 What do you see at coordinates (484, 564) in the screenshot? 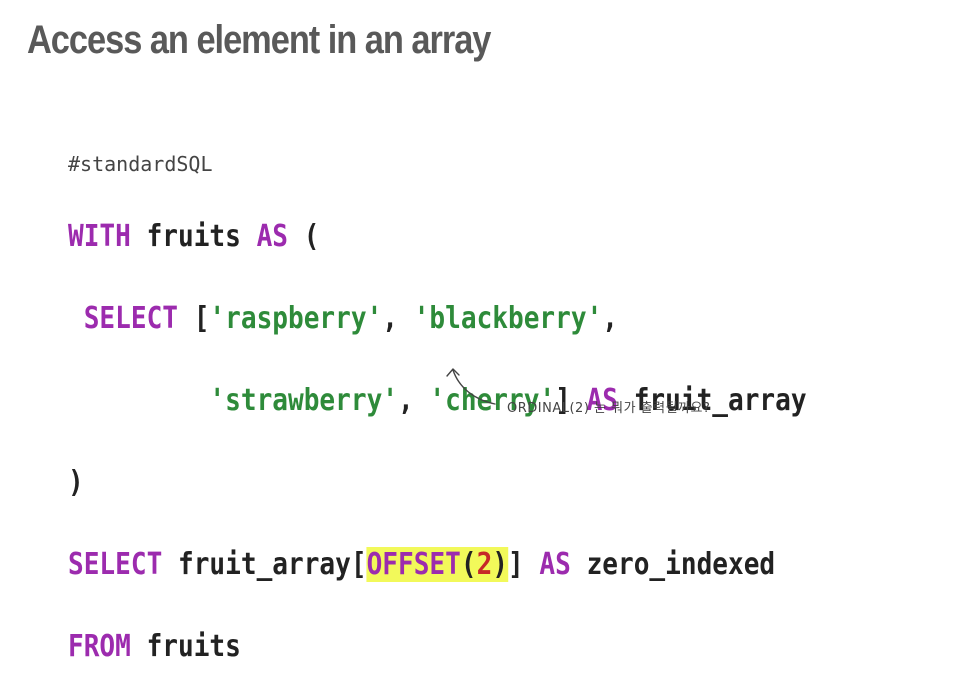
I see `number-literal: 2` at bounding box center [484, 564].